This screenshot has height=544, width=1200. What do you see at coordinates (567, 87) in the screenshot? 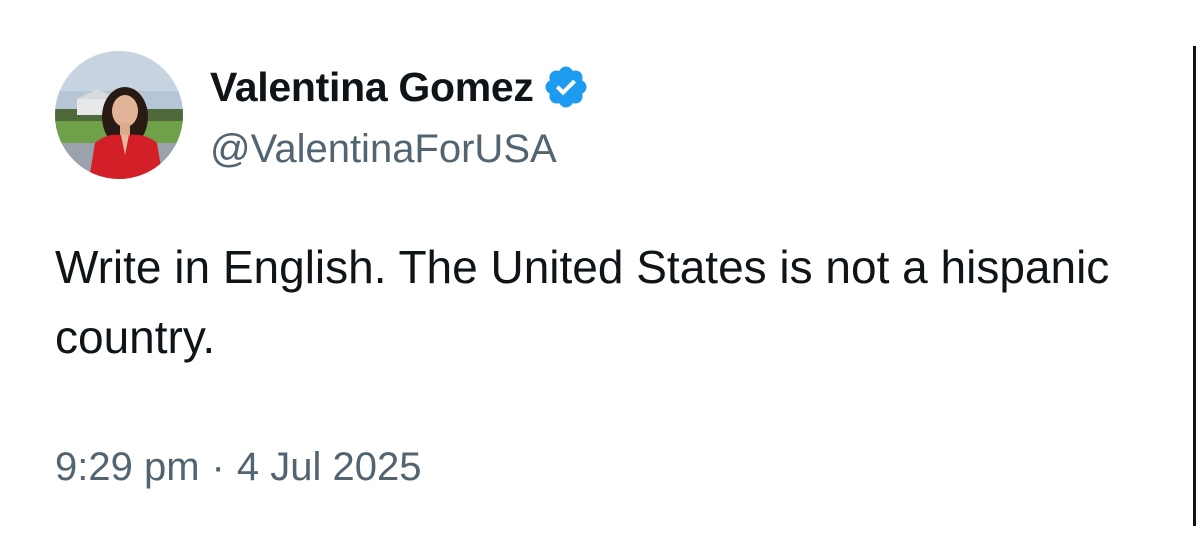
I see `verified-badge-icon` at bounding box center [567, 87].